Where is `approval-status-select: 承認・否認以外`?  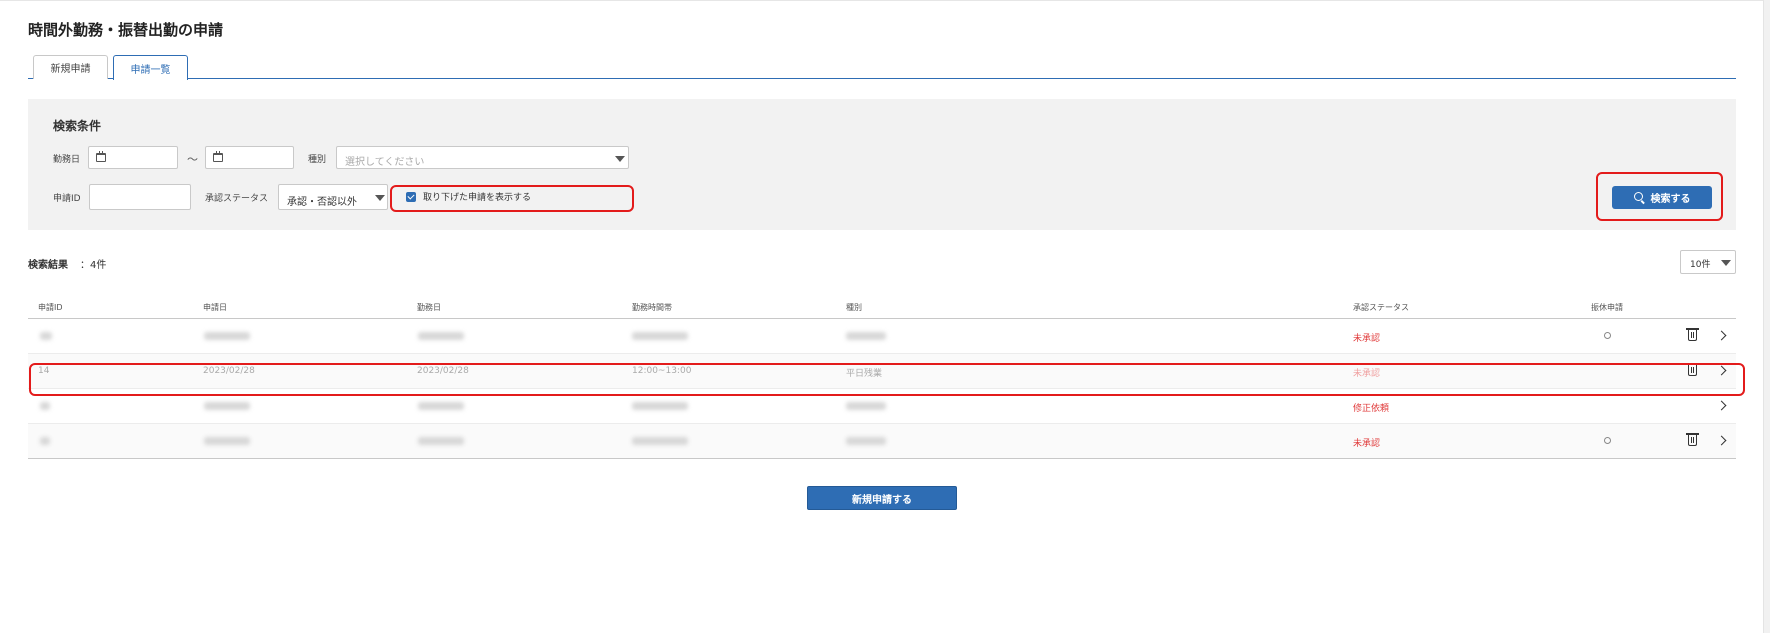
approval-status-select: 承認・否認以外 is located at coordinates (333, 197).